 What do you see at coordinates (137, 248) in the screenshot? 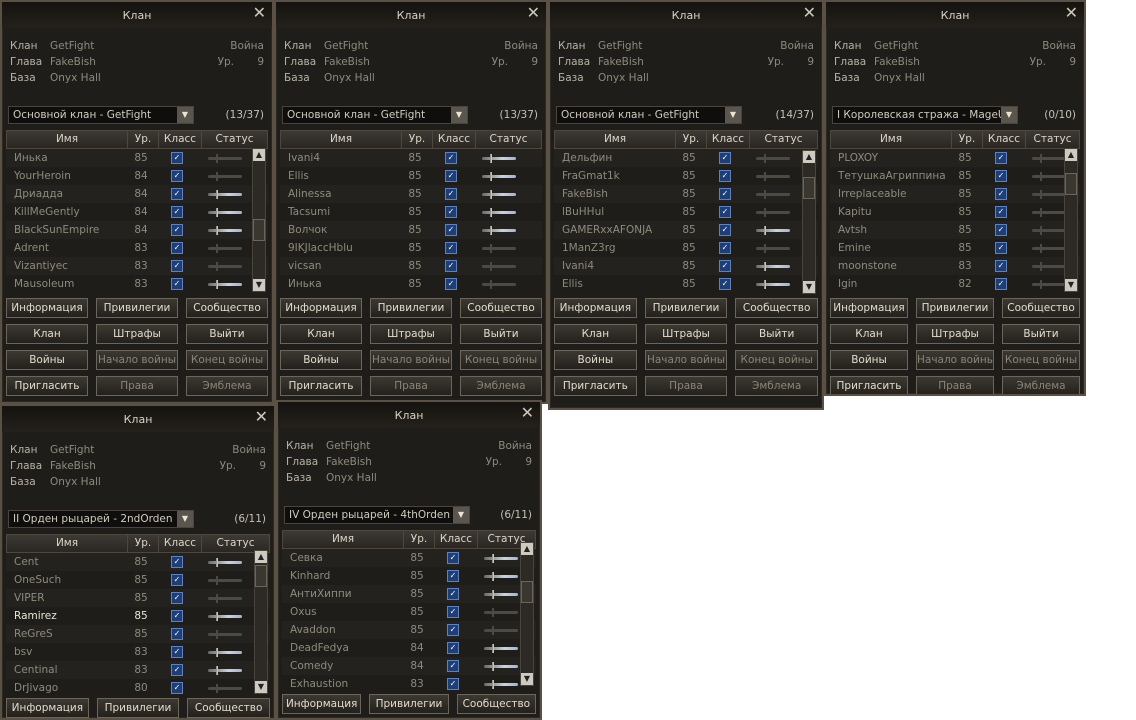
I see `table-row: Adrent 83 ✓` at bounding box center [137, 248].